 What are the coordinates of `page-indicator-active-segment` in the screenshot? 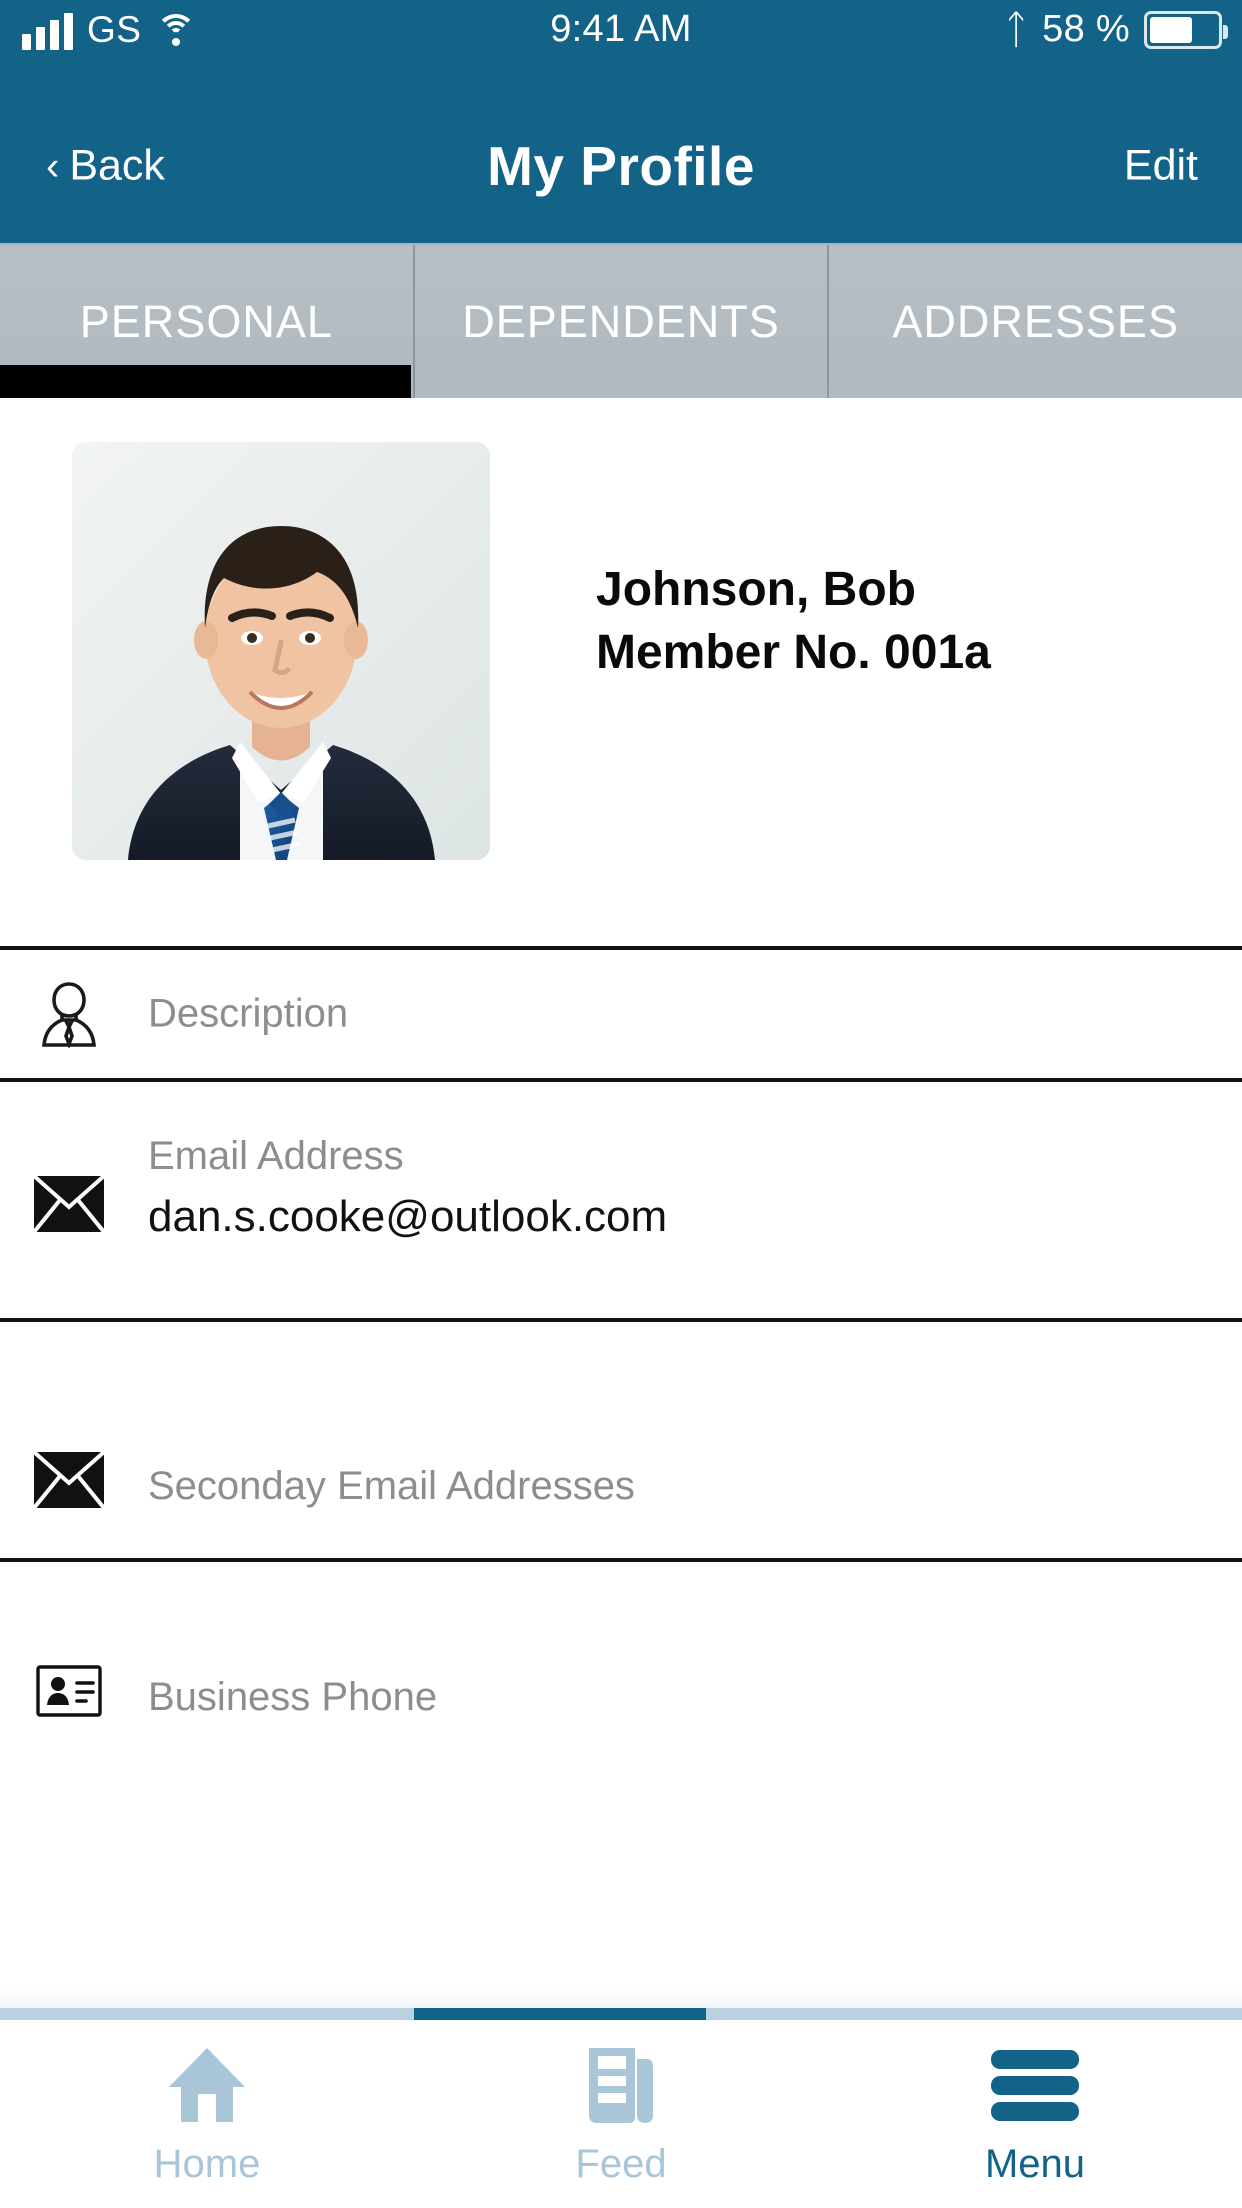 It's located at (559, 2014).